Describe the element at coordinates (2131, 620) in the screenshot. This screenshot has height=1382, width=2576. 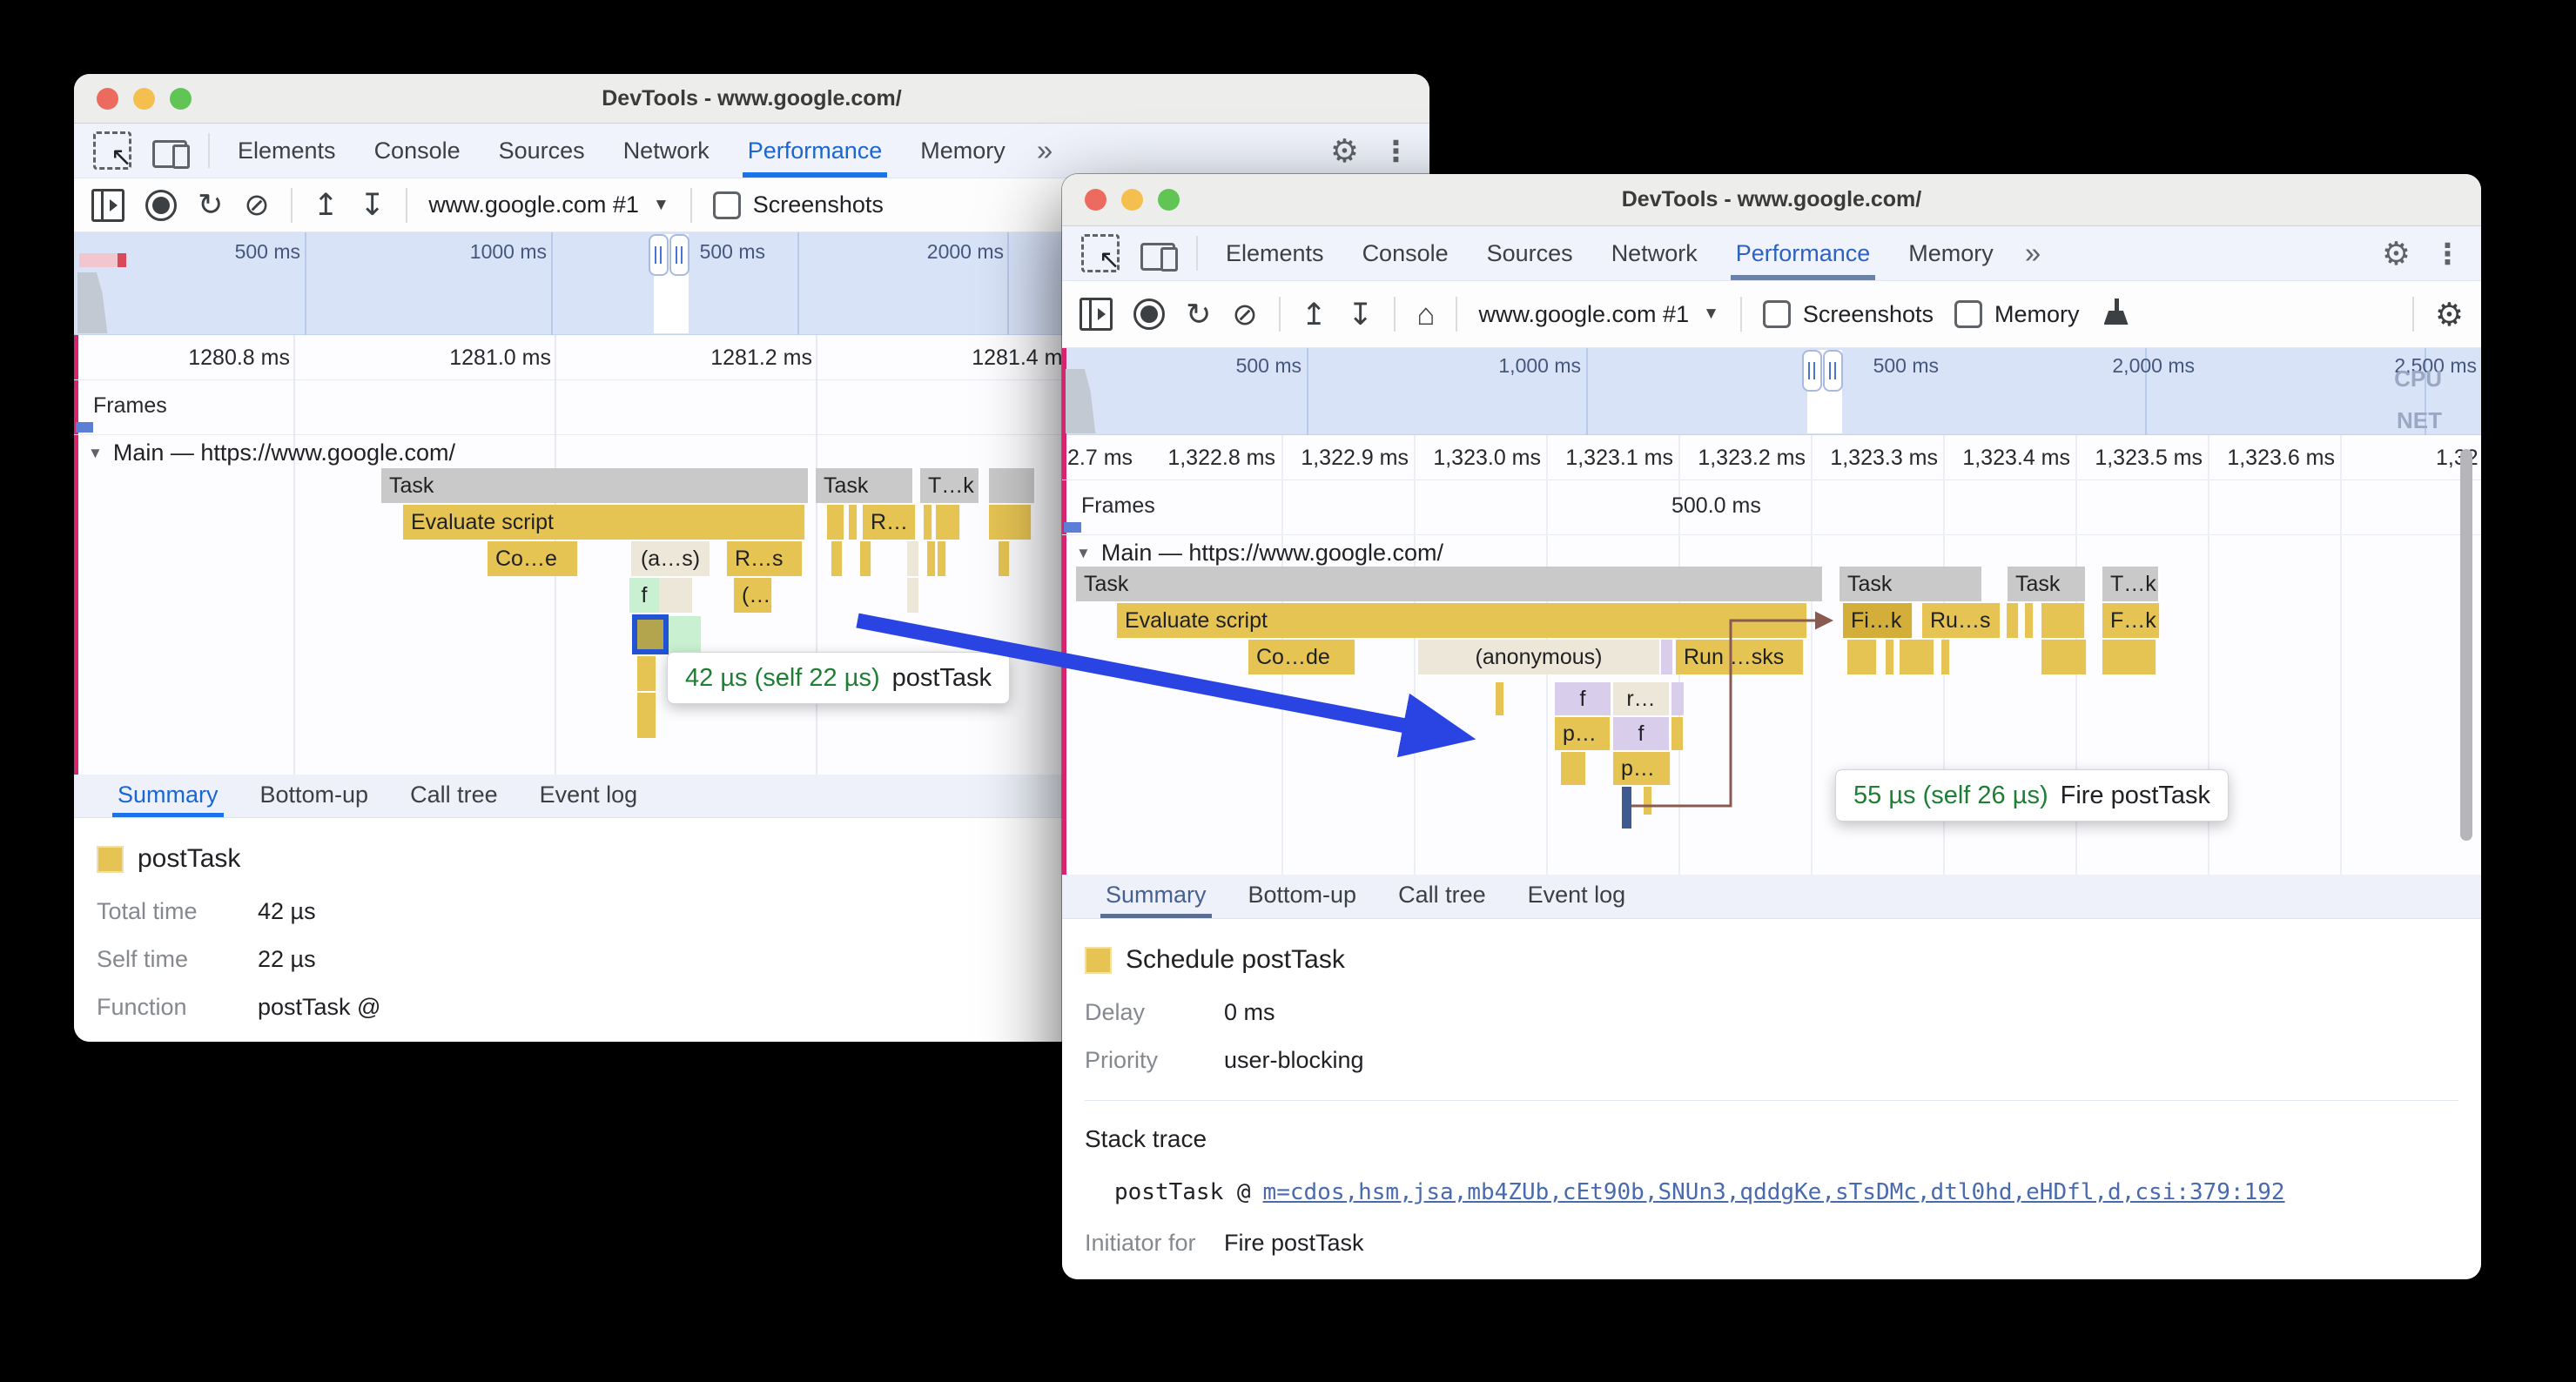
I see `flame-bar: F…k` at that location.